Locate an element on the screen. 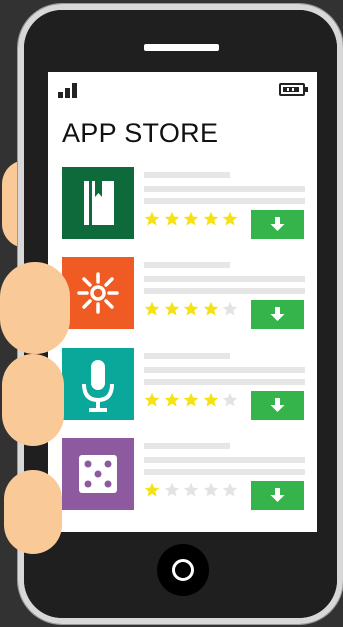 This screenshot has width=343, height=627. dice-icon is located at coordinates (98, 474).